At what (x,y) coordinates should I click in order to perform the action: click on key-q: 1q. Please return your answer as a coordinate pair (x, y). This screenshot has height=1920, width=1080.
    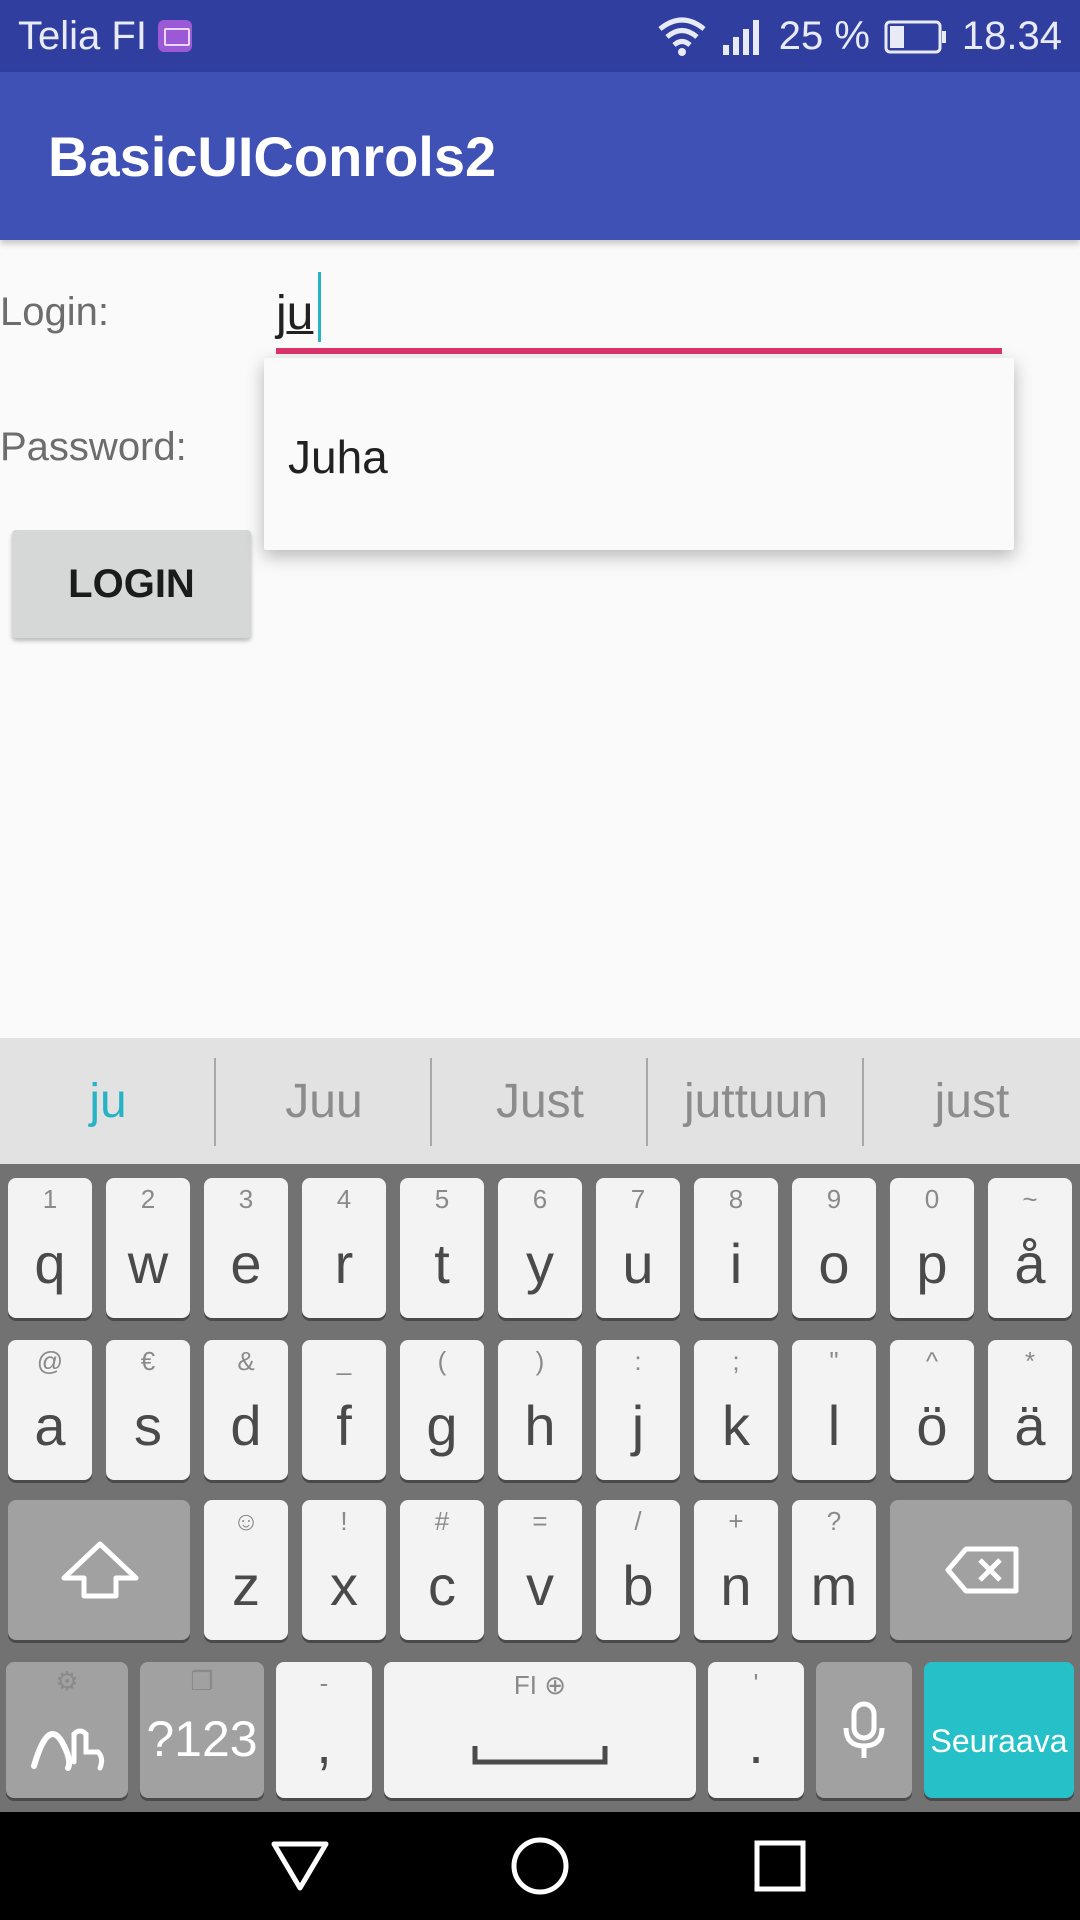
    Looking at the image, I should click on (50, 1248).